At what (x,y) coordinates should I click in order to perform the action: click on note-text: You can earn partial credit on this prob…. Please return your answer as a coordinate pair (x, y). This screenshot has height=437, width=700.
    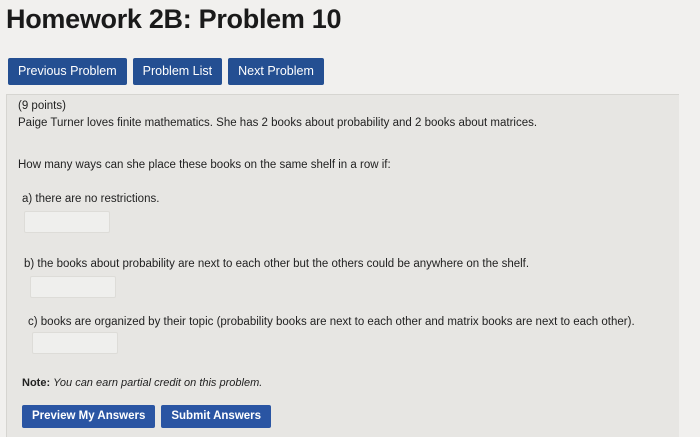
    Looking at the image, I should click on (158, 383).